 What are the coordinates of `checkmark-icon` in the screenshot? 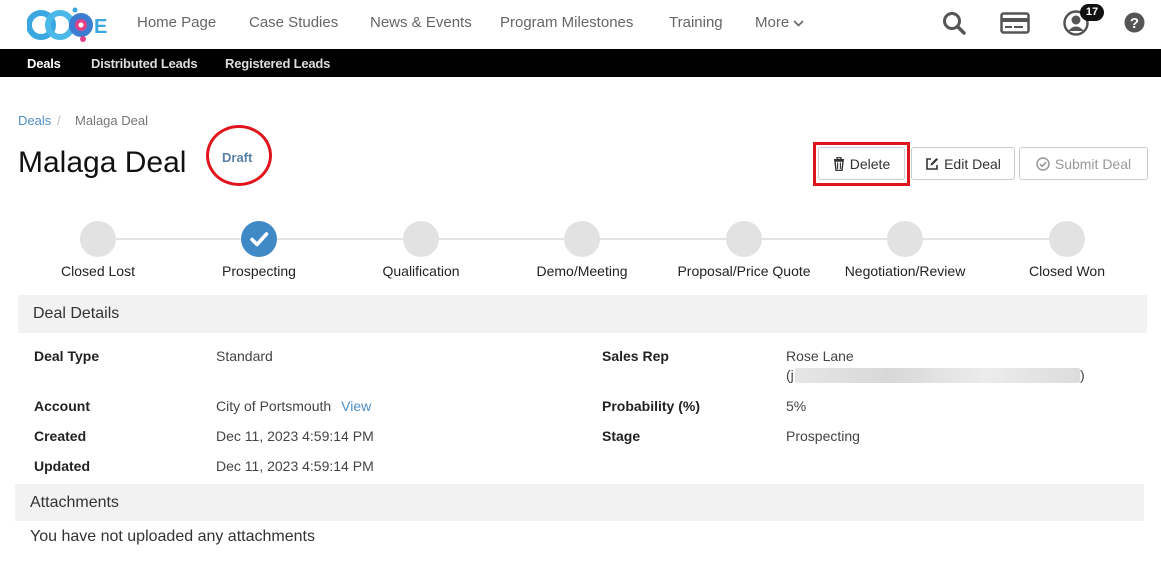 It's located at (259, 239).